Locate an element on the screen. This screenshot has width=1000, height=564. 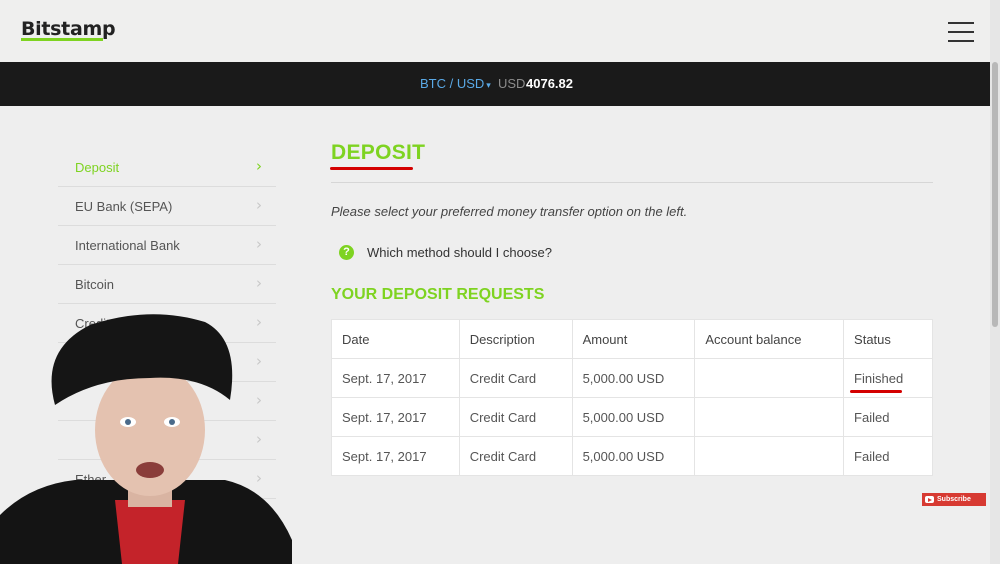
sidebar-item-eu-bank: EU Bank (SEPA) › is located at coordinates (167, 206).